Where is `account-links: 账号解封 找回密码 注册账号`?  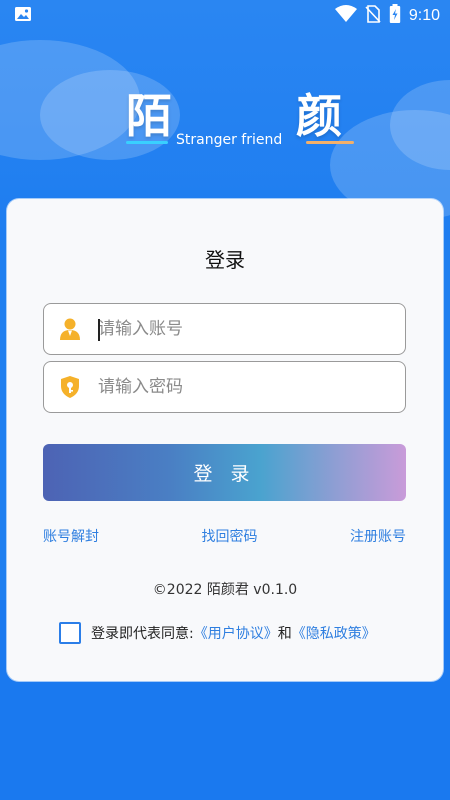
account-links: 账号解封 找回密码 注册账号 is located at coordinates (224, 536).